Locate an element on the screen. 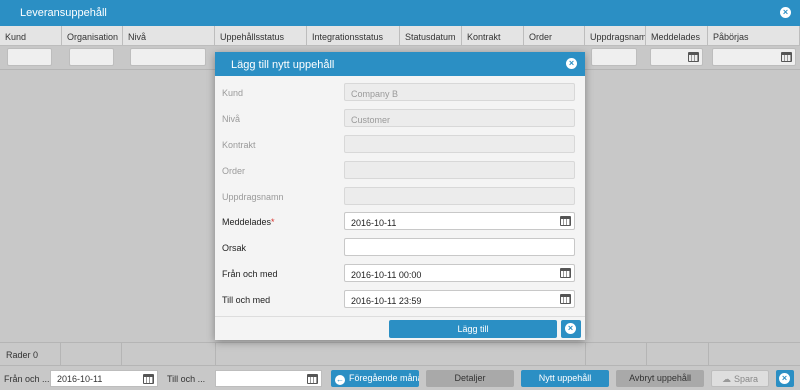  field-label-meddelades-text: Meddelades is located at coordinates (247, 222).